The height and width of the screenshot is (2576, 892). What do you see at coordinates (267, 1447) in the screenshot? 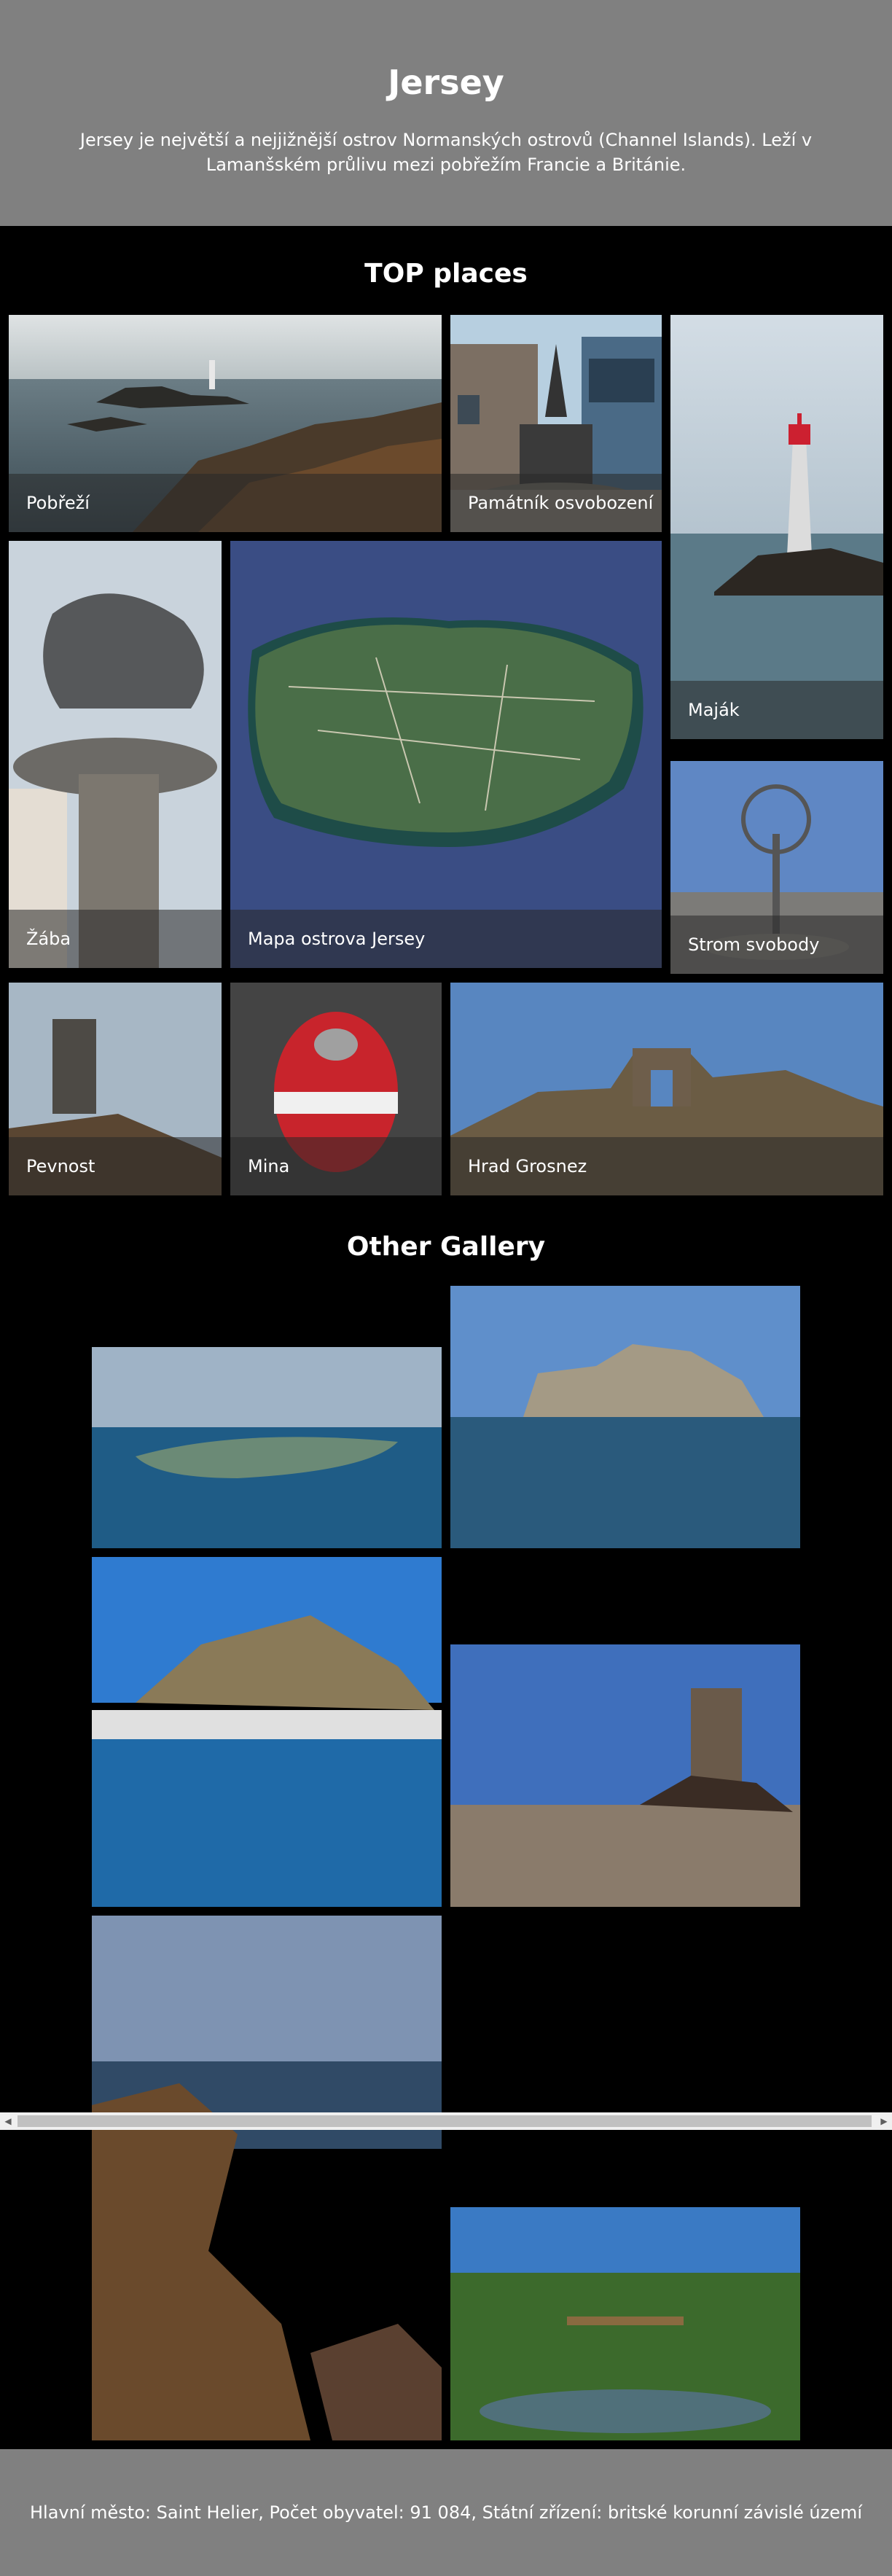
I see `gallery-image-aerial-island` at bounding box center [267, 1447].